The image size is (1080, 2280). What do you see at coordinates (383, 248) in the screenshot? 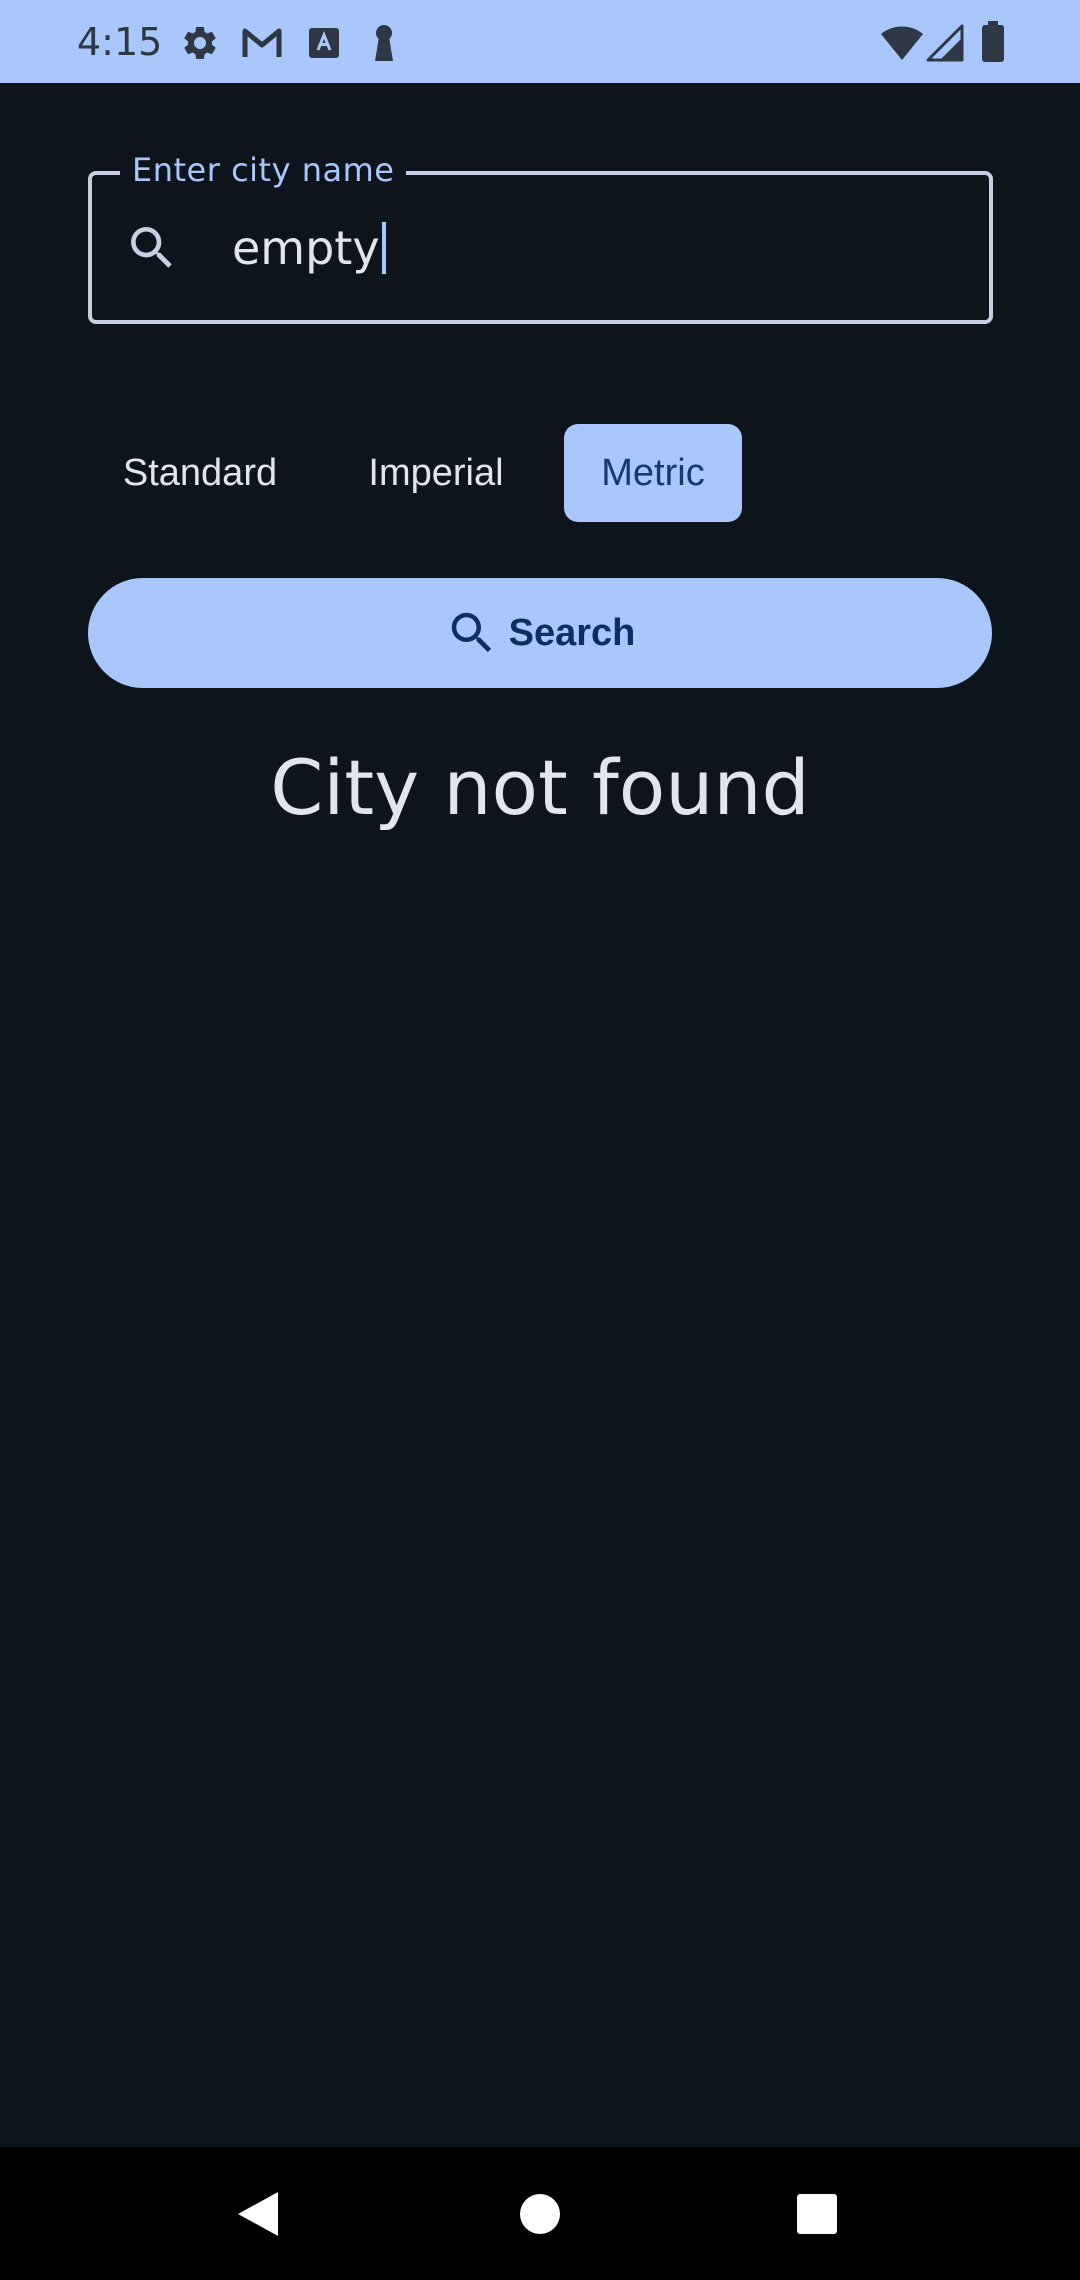
I see `text-cursor` at bounding box center [383, 248].